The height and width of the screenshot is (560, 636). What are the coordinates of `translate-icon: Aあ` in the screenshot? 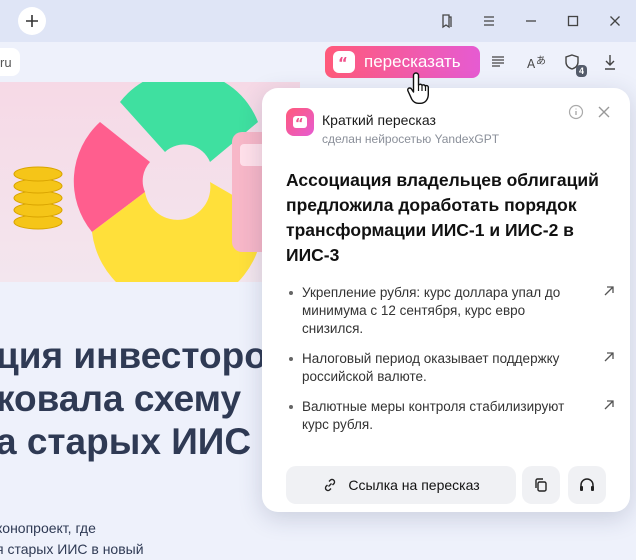 It's located at (536, 63).